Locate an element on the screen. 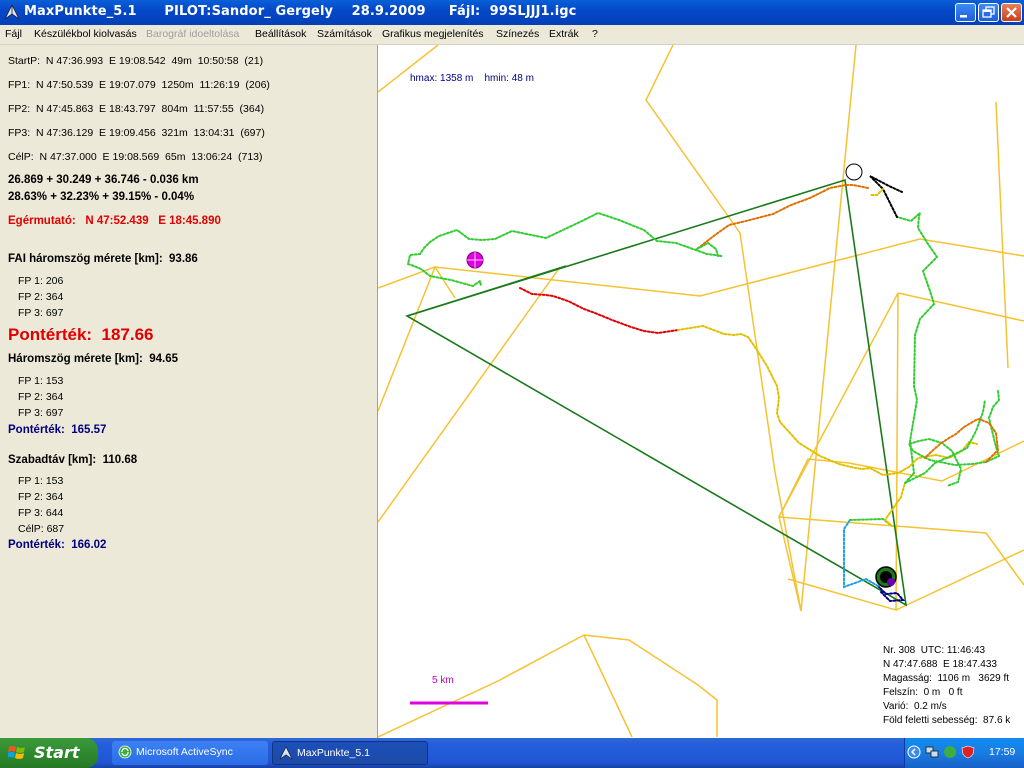 Image resolution: width=1024 pixels, height=768 pixels. fai-title: FAI háromszög mérete [km]: 93.86 is located at coordinates (103, 259).